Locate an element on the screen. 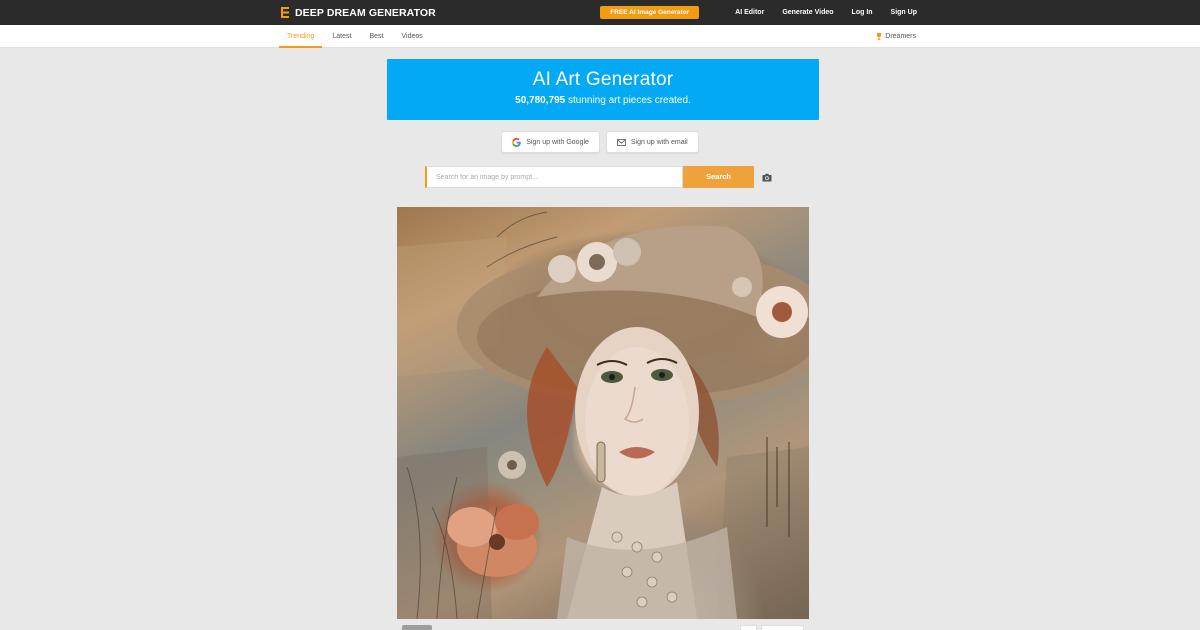  nav-generate-video: Generate Video is located at coordinates (807, 12).